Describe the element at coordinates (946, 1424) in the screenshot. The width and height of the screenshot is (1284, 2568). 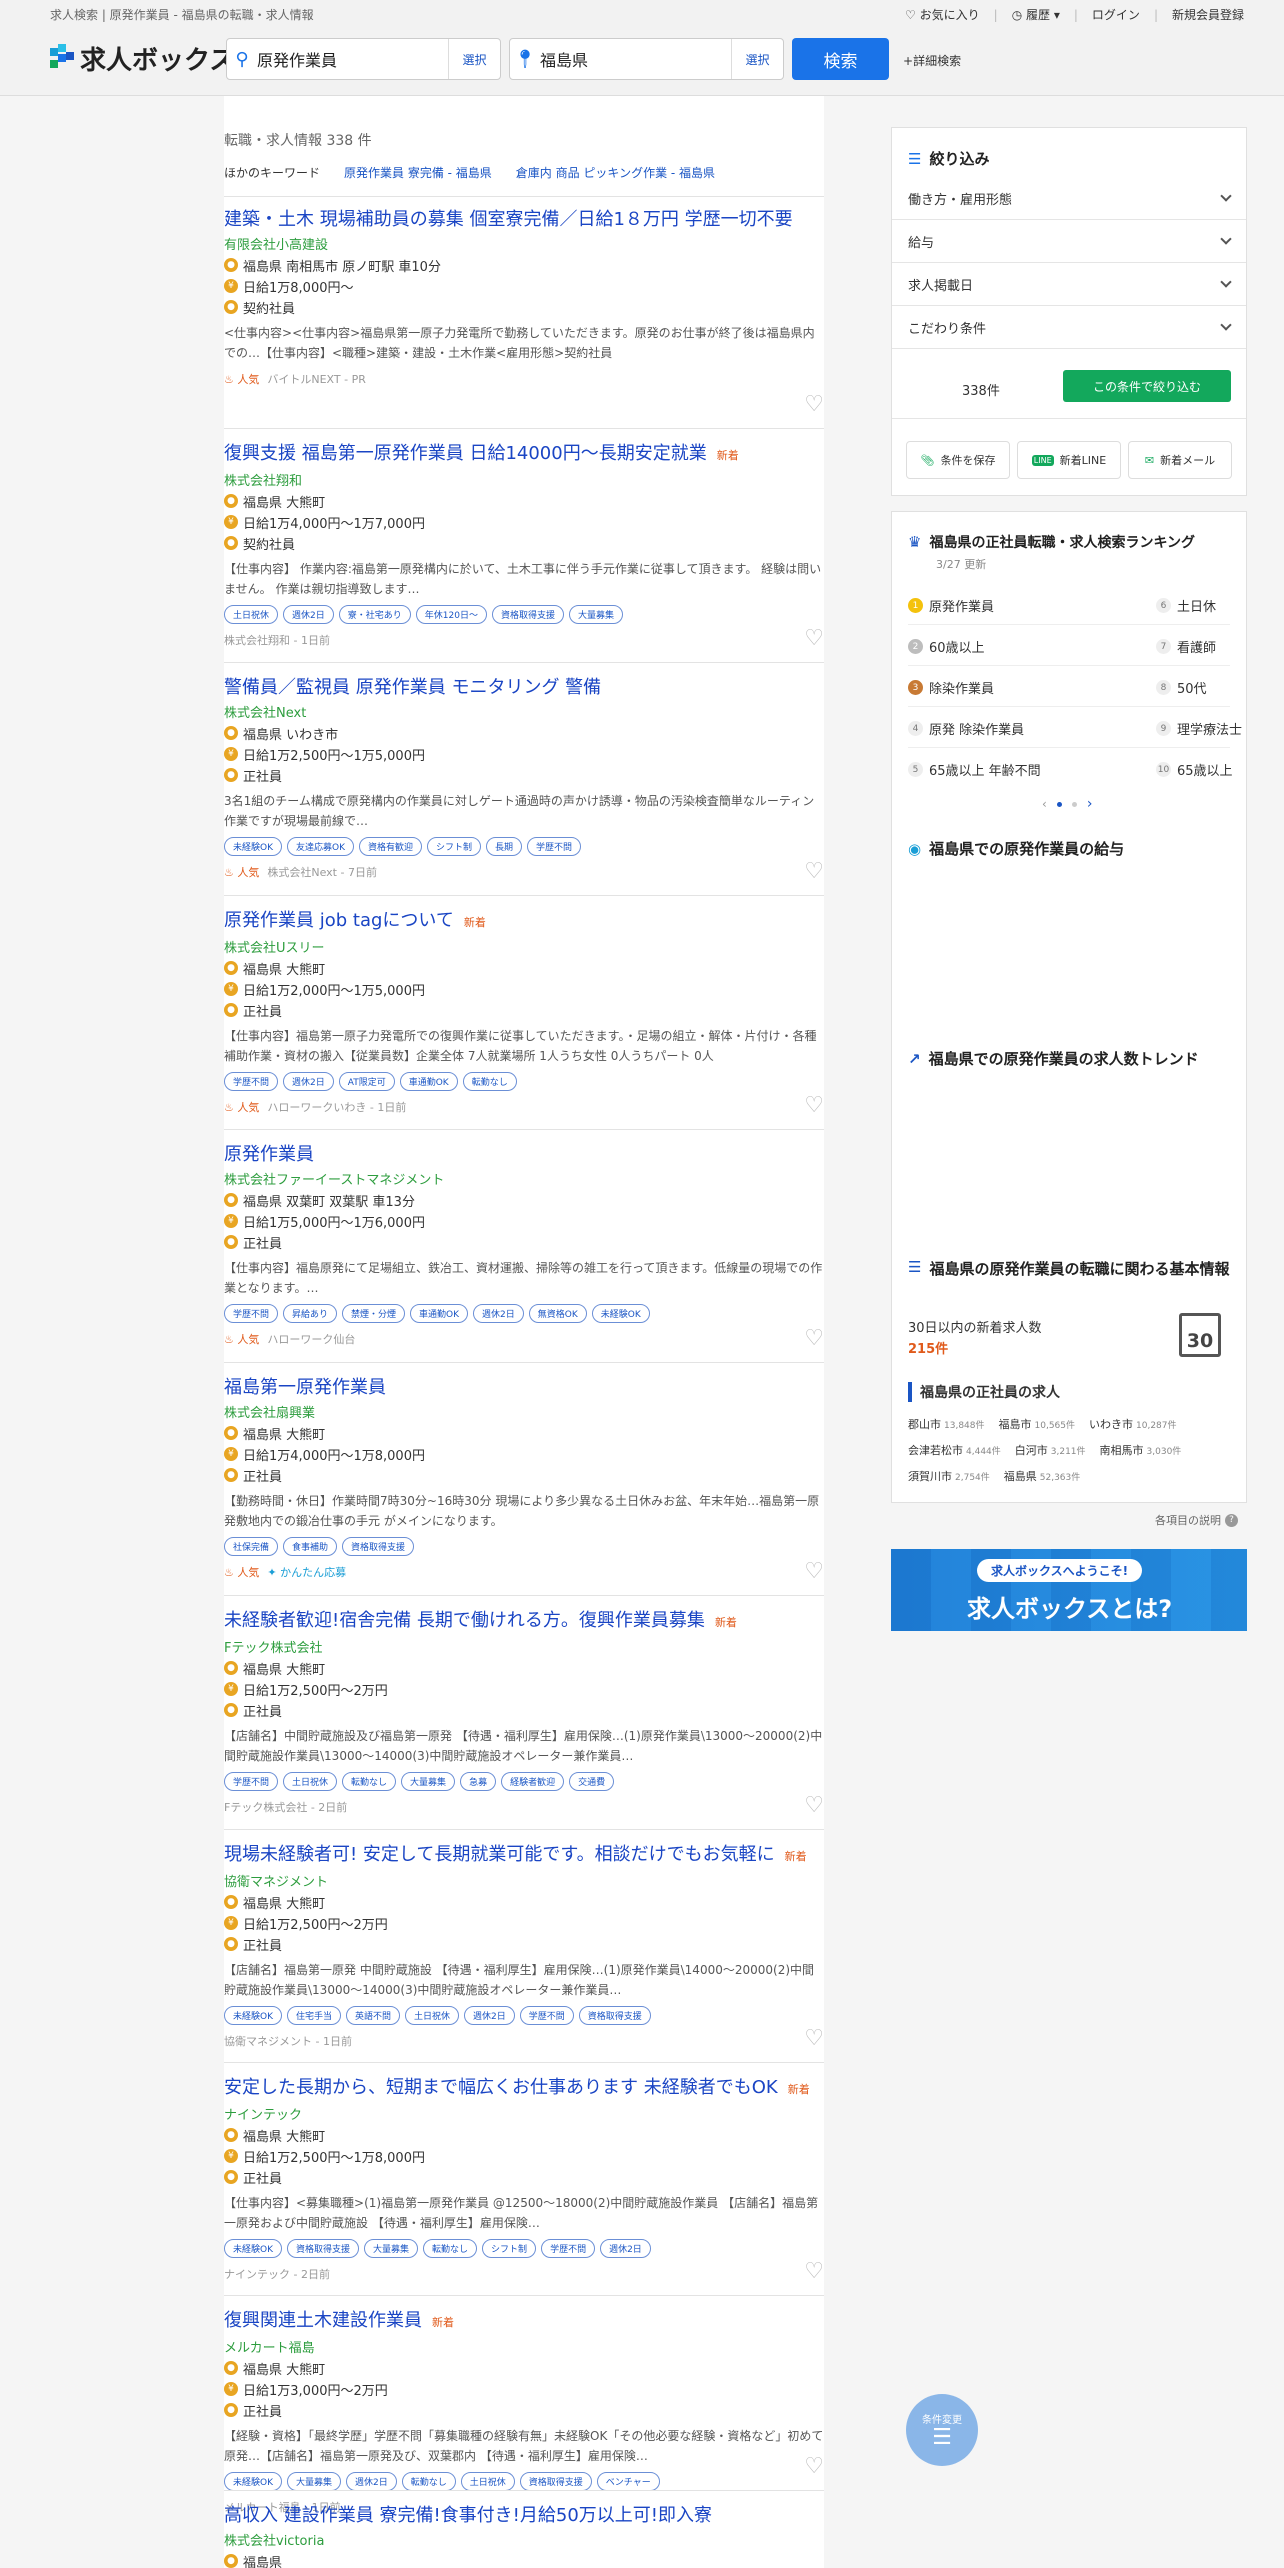
I see `city-link: 郡山市 13,848件` at that location.